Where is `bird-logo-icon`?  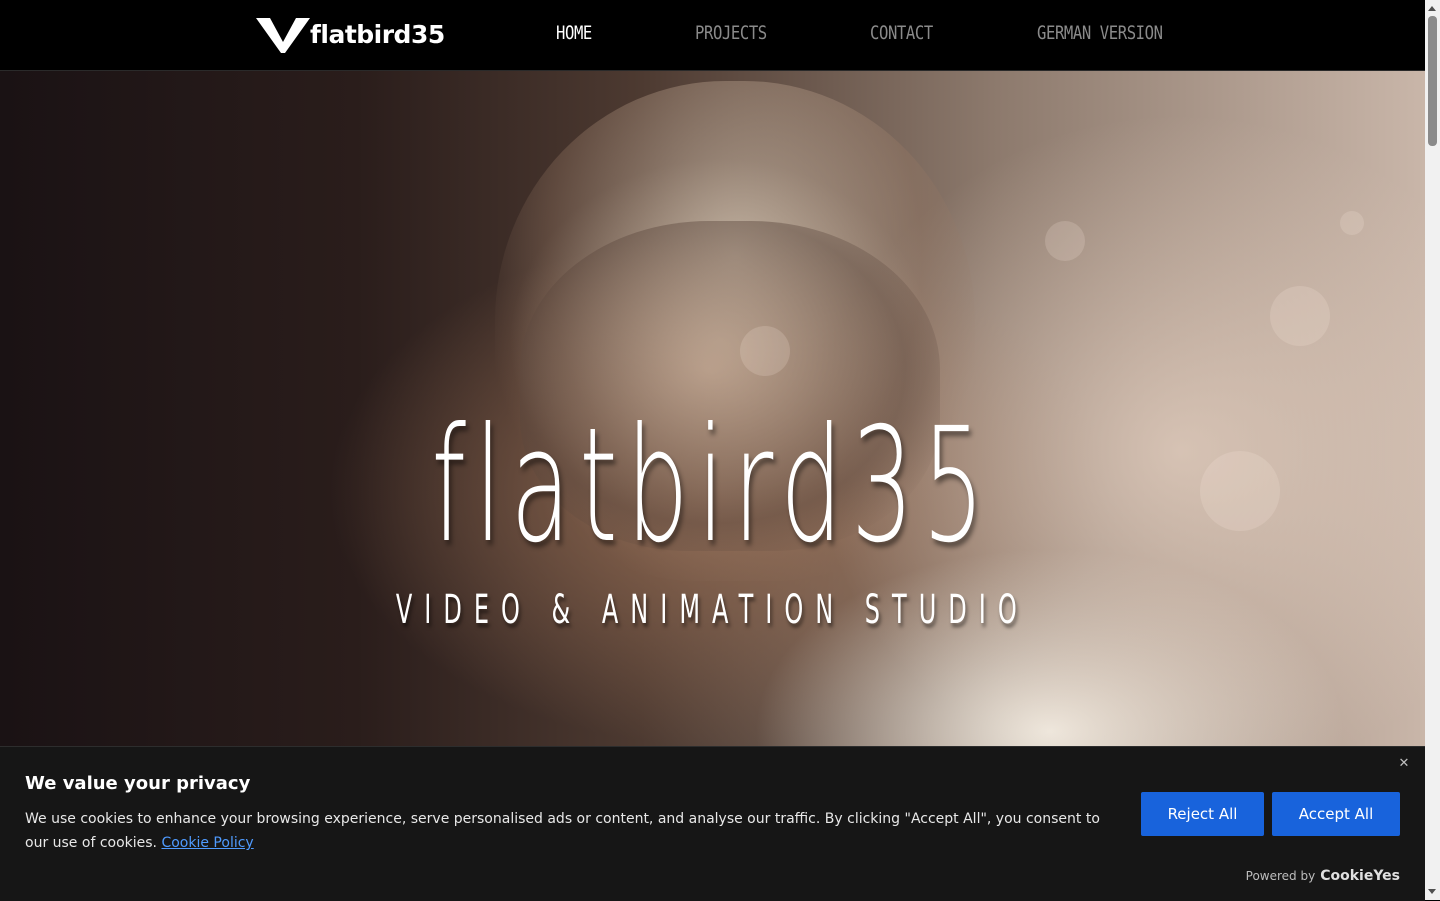
bird-logo-icon is located at coordinates (283, 35).